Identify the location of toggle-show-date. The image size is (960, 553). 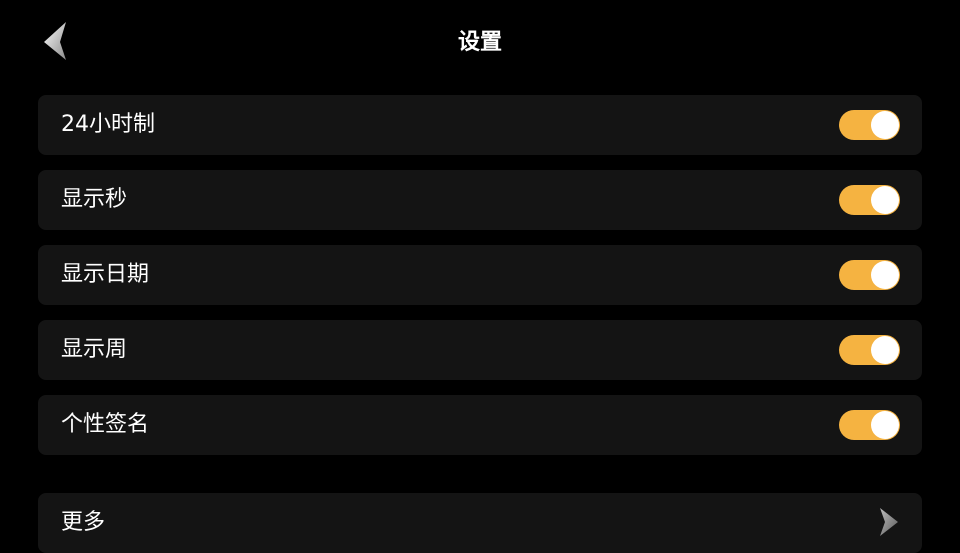
(869, 275).